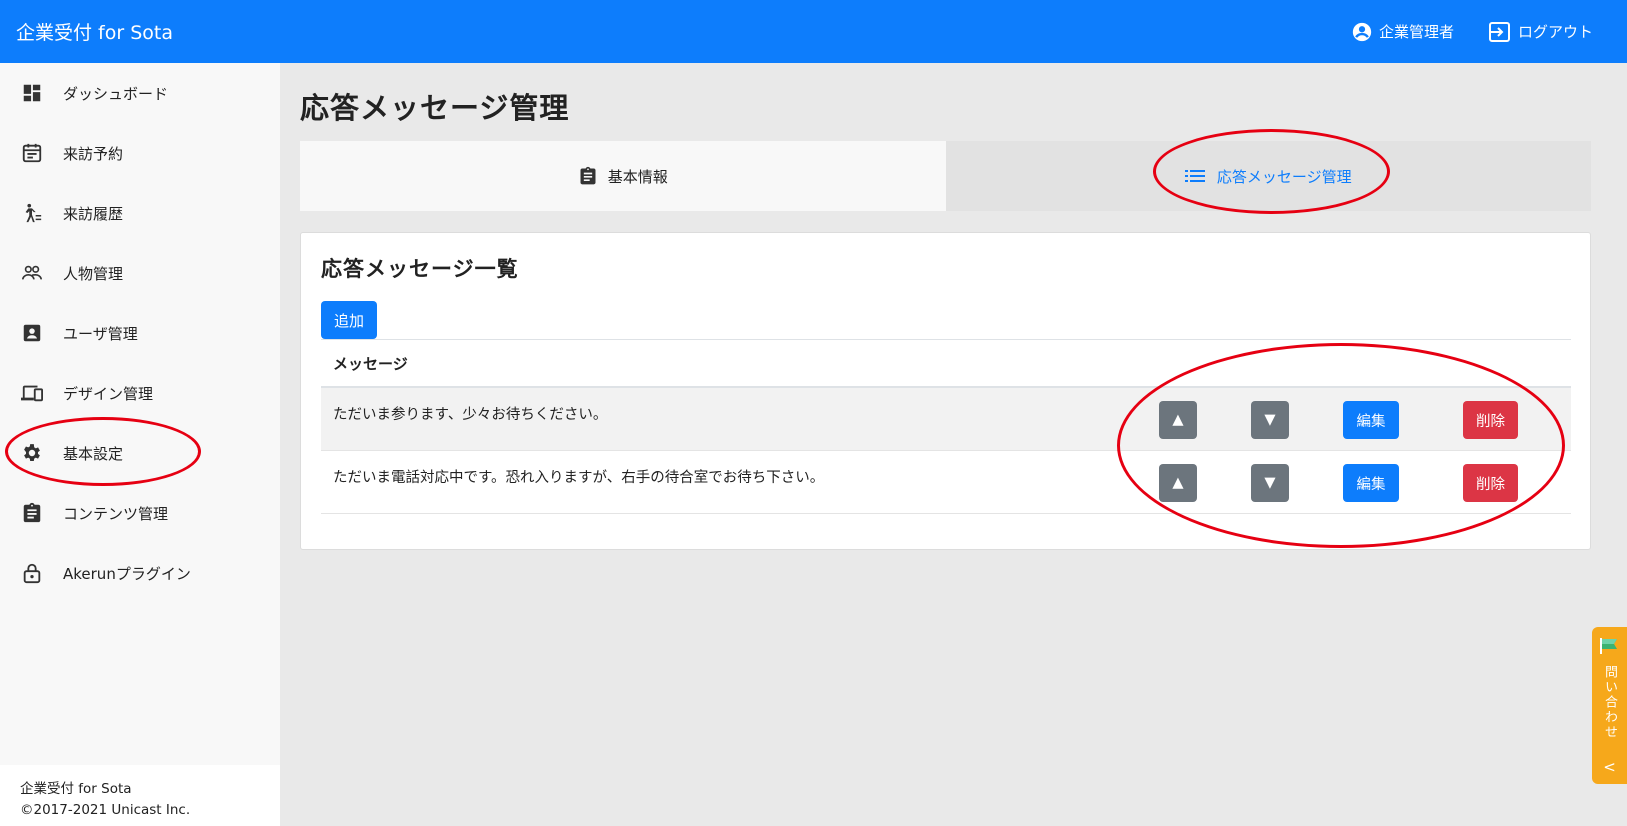 This screenshot has height=826, width=1627. What do you see at coordinates (1284, 176) in the screenshot?
I see `tab-label: 応答メッセージ管理` at bounding box center [1284, 176].